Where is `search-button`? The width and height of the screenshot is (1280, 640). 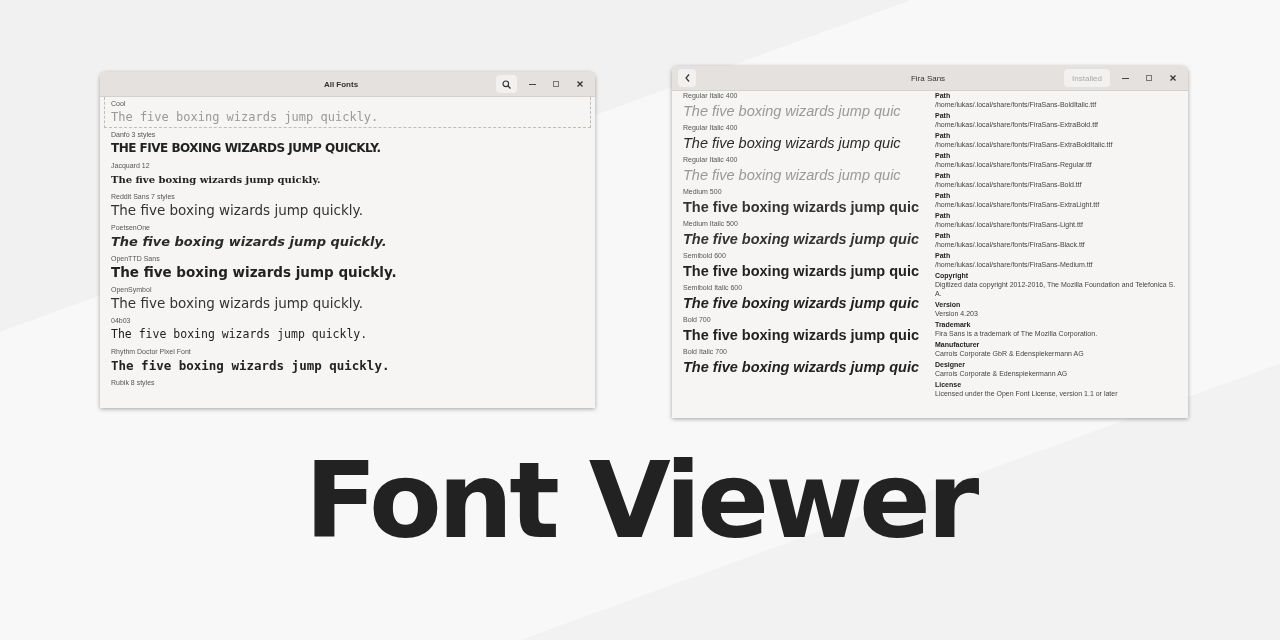
search-button is located at coordinates (506, 84).